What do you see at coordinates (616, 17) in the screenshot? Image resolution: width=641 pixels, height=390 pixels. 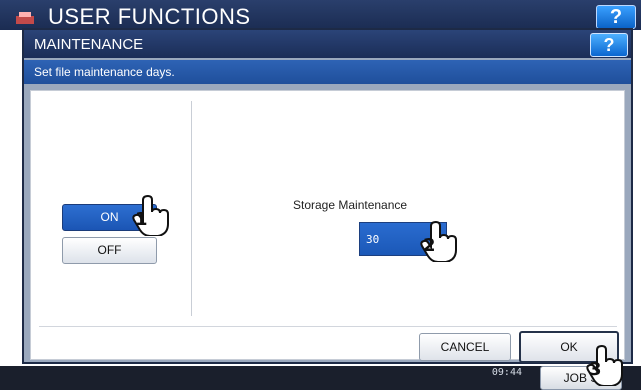 I see `background-help-button: ?` at bounding box center [616, 17].